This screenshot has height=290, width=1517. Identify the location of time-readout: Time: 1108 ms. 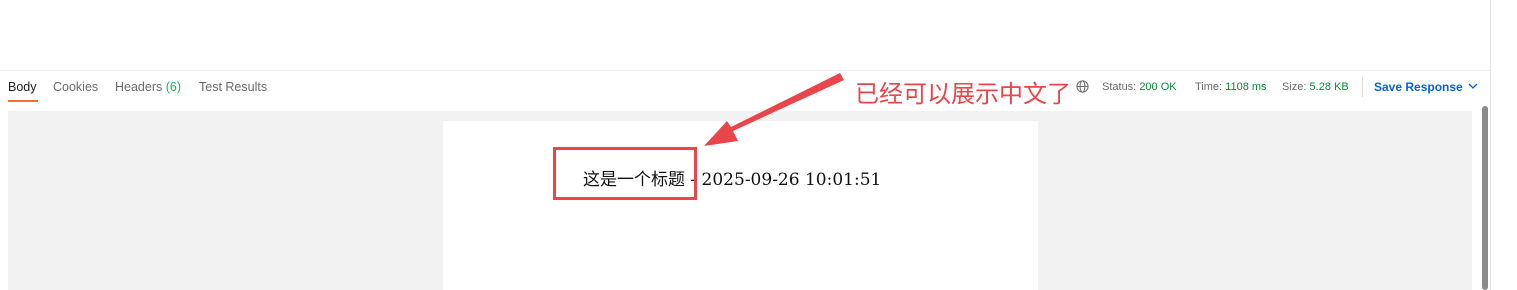
(1231, 87).